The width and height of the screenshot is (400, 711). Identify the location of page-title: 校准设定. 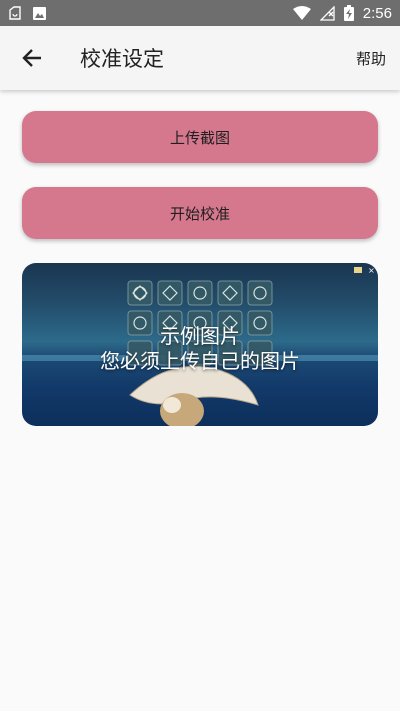
(122, 59).